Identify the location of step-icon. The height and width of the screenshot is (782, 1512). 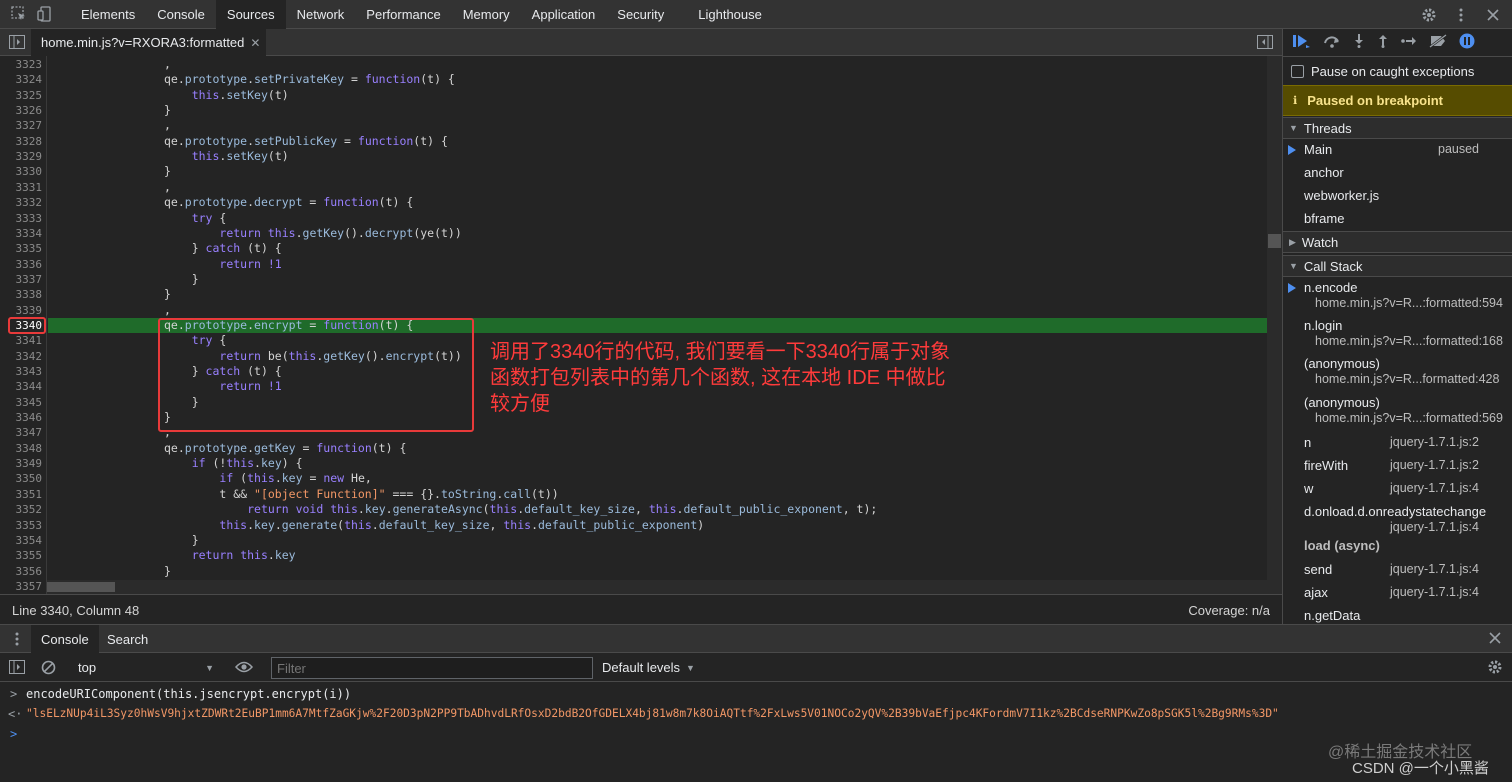
(1409, 42).